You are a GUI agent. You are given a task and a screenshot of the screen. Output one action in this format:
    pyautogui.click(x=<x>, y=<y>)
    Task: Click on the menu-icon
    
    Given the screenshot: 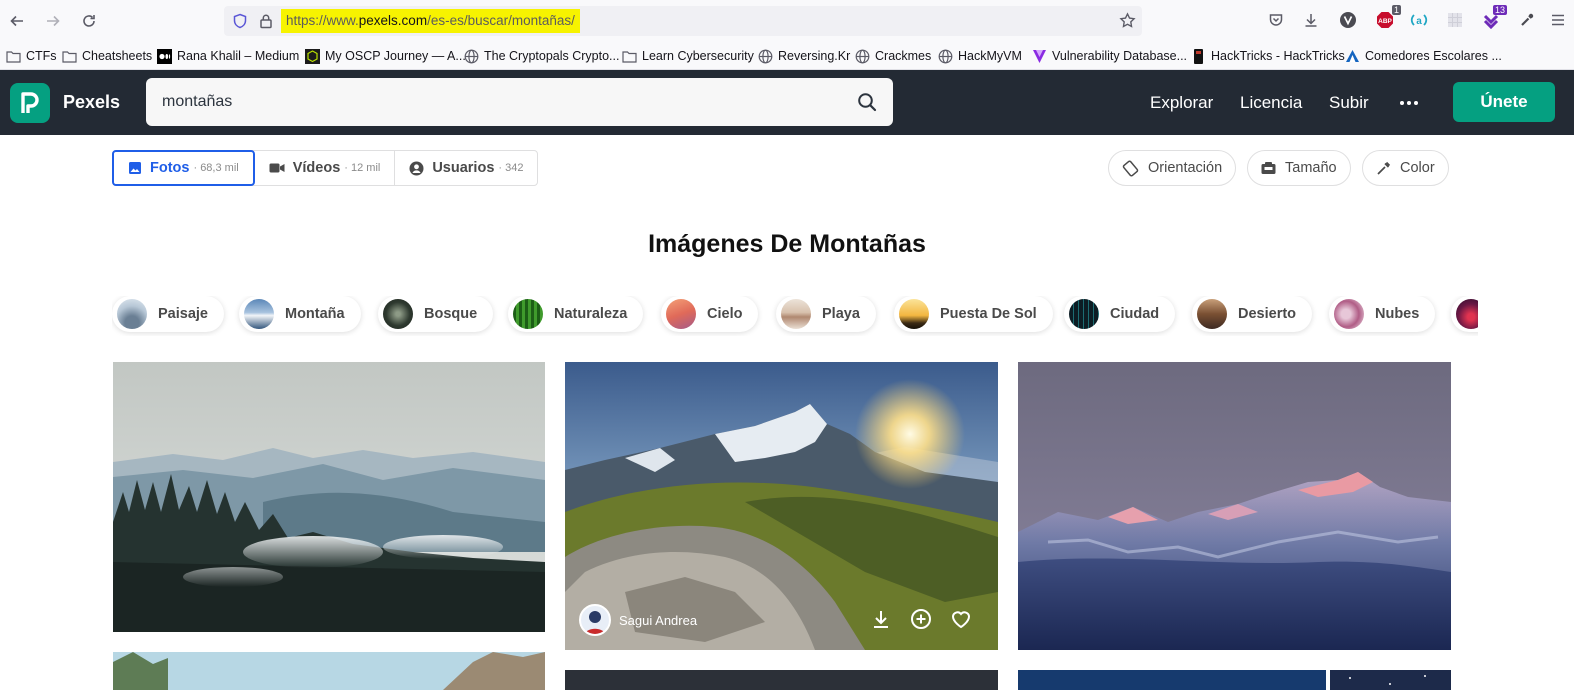 What is the action you would take?
    pyautogui.click(x=1558, y=20)
    